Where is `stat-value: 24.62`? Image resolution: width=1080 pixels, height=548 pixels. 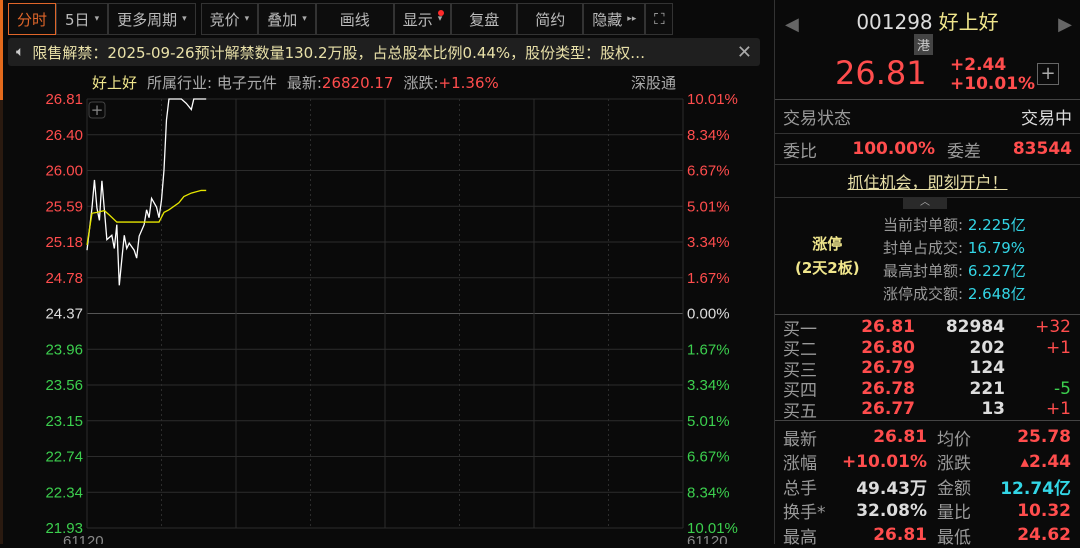 stat-value: 24.62 is located at coordinates (1044, 535).